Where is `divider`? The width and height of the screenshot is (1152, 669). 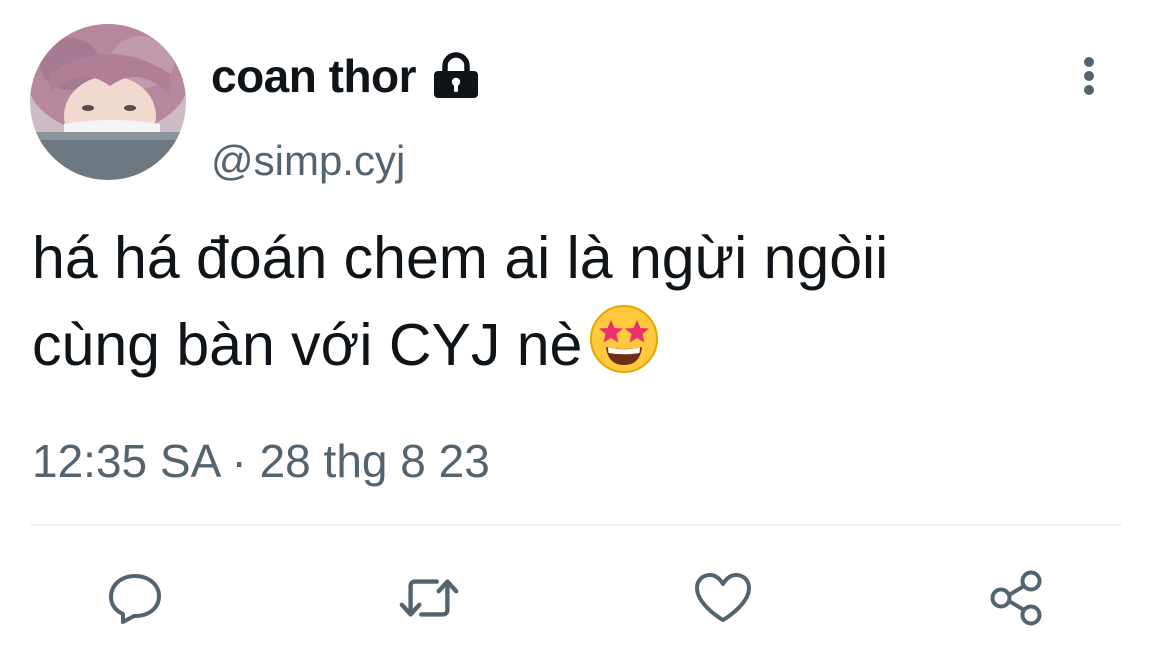 divider is located at coordinates (576, 525).